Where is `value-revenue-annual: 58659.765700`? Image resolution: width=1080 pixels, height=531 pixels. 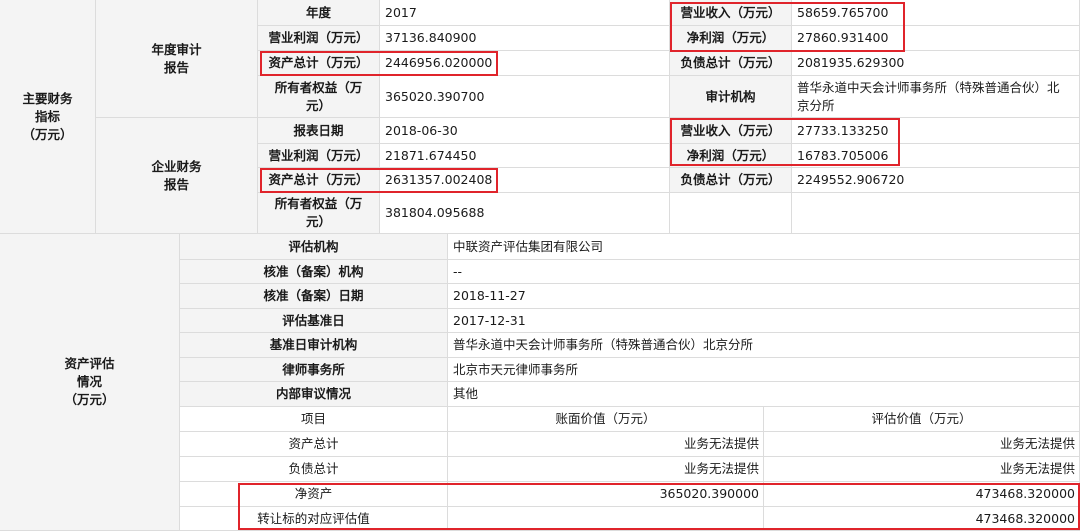 value-revenue-annual: 58659.765700 is located at coordinates (936, 13).